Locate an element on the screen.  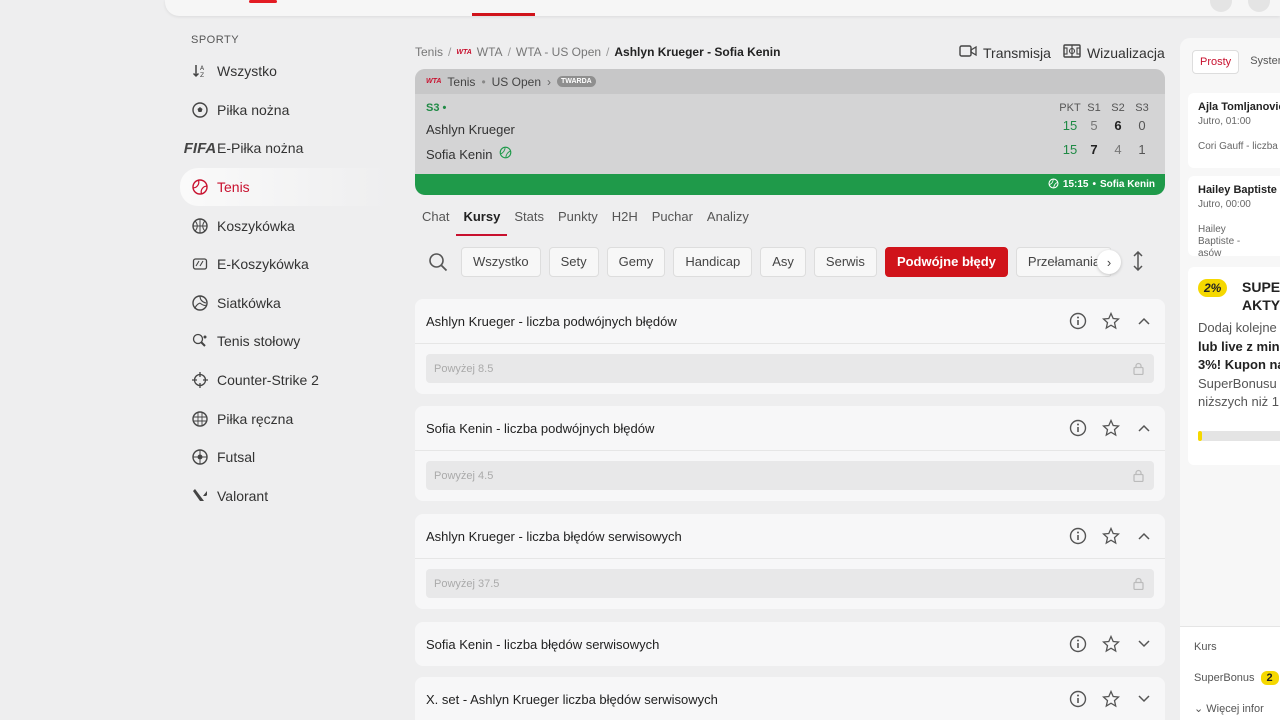
sidebar-item-tenis-stolowy: Tenis stołowy is located at coordinates (285, 341).